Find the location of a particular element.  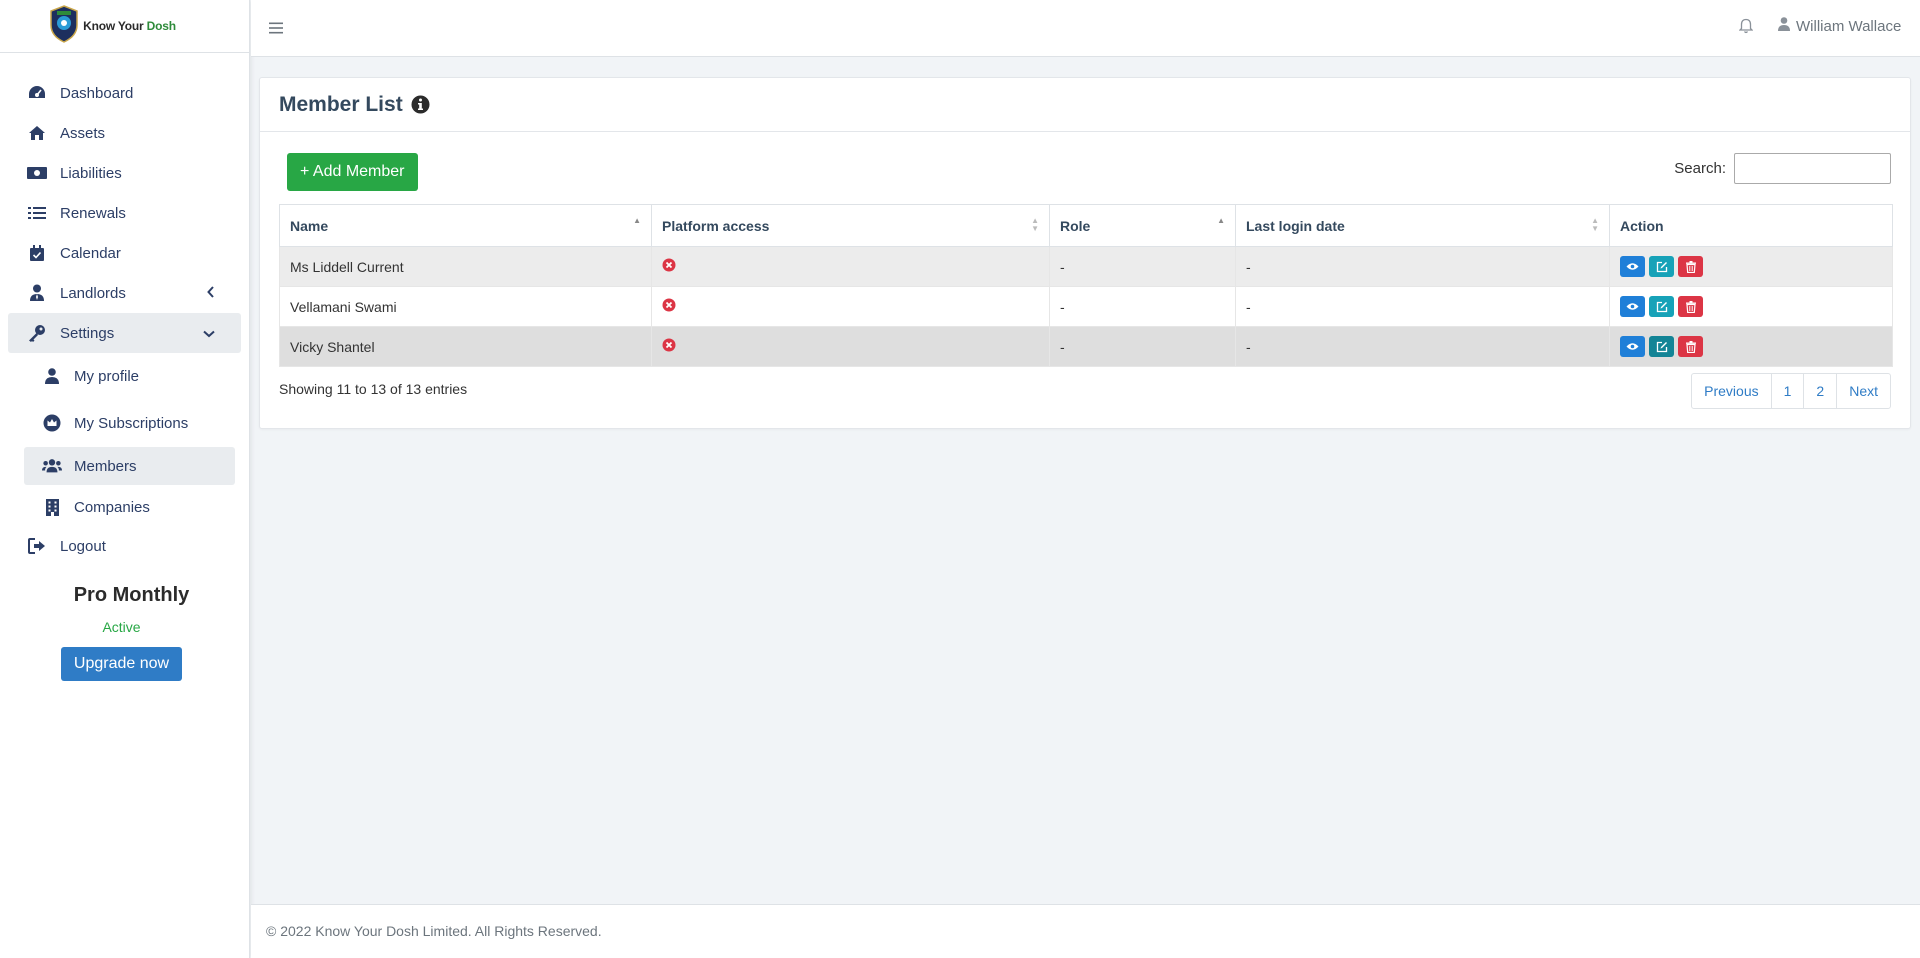

sidebar-item-label: Assets is located at coordinates (83, 133).